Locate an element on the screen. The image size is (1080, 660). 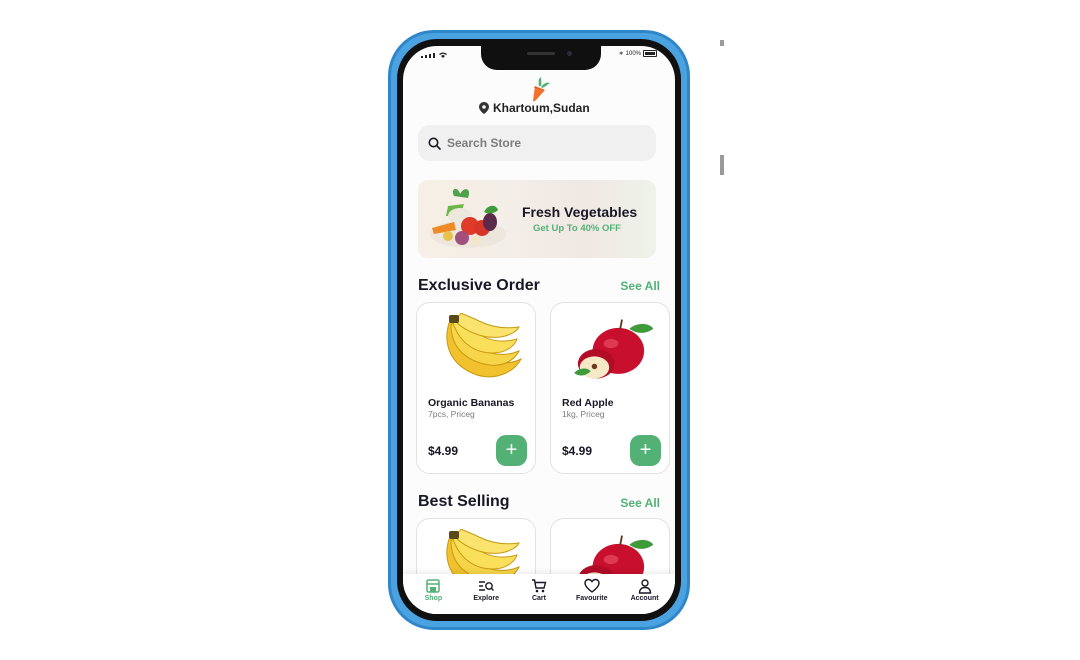
product-card-apple: Red Apple 1kg, Priceg $4.99 + is located at coordinates (610, 388).